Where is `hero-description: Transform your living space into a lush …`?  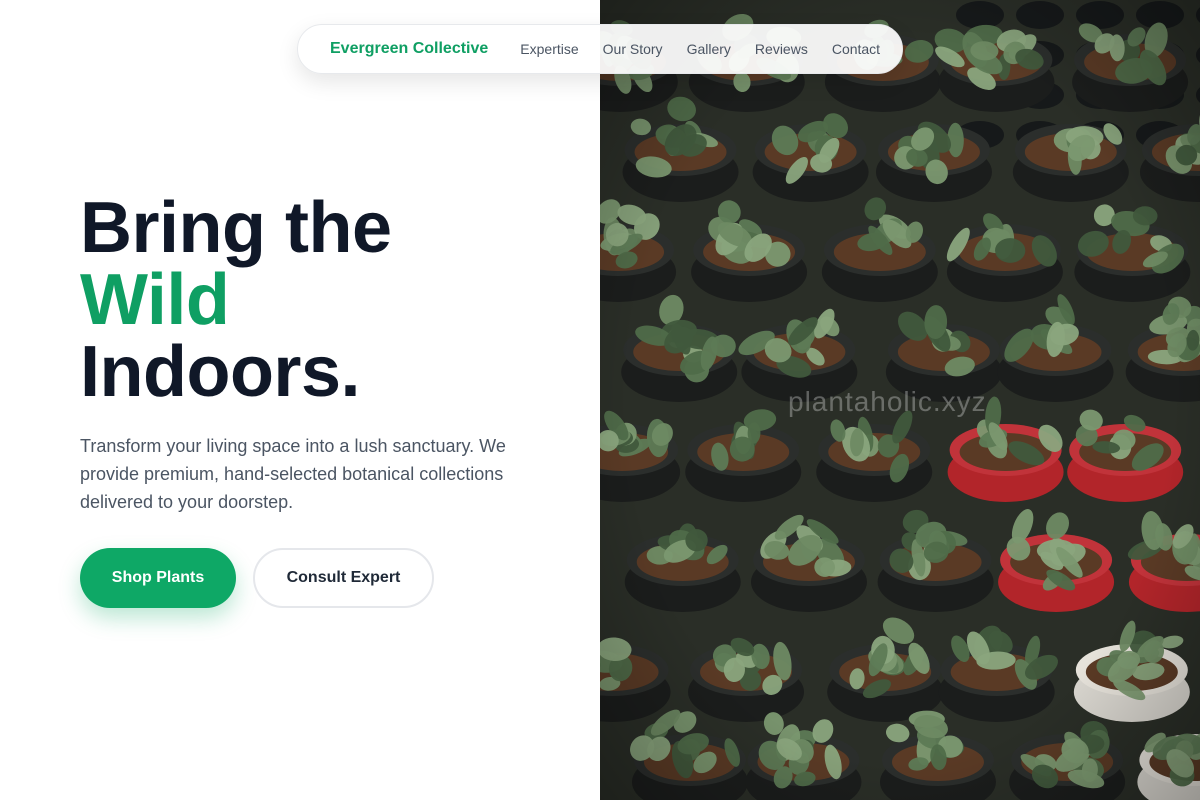 hero-description: Transform your living space into a lush … is located at coordinates (293, 474).